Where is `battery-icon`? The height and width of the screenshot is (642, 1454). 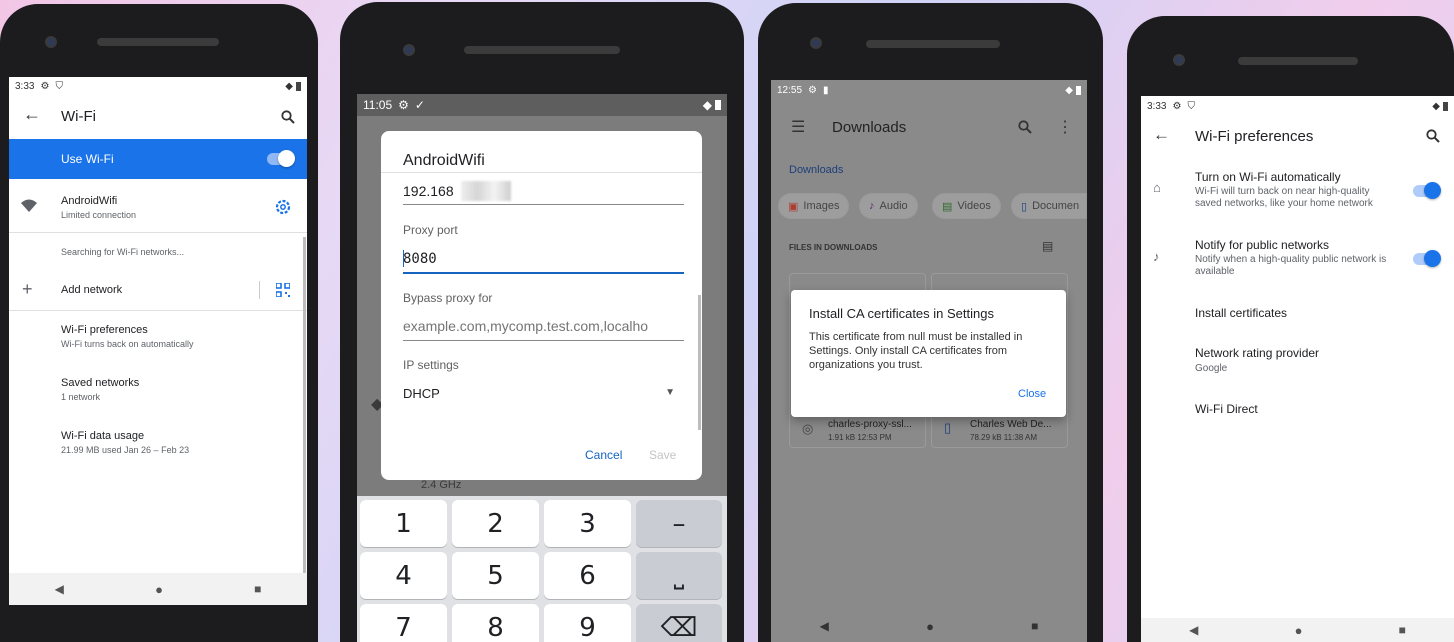 battery-icon is located at coordinates (1078, 90).